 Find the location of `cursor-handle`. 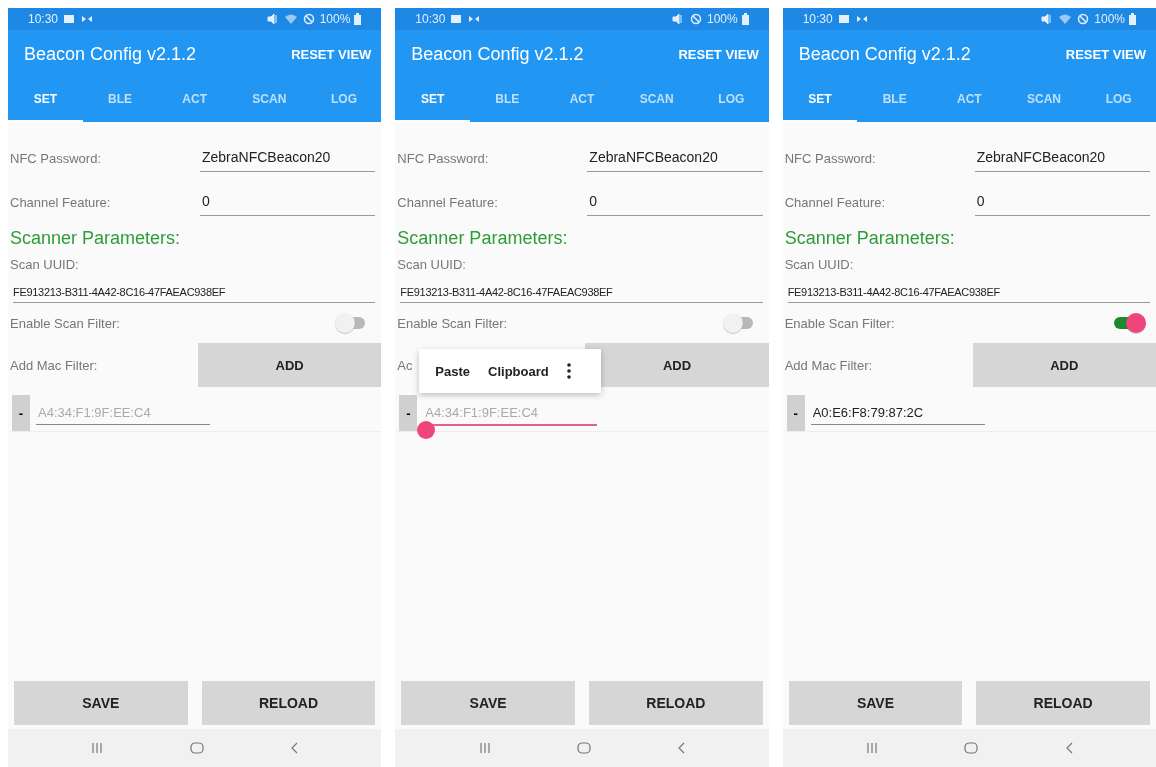

cursor-handle is located at coordinates (426, 430).